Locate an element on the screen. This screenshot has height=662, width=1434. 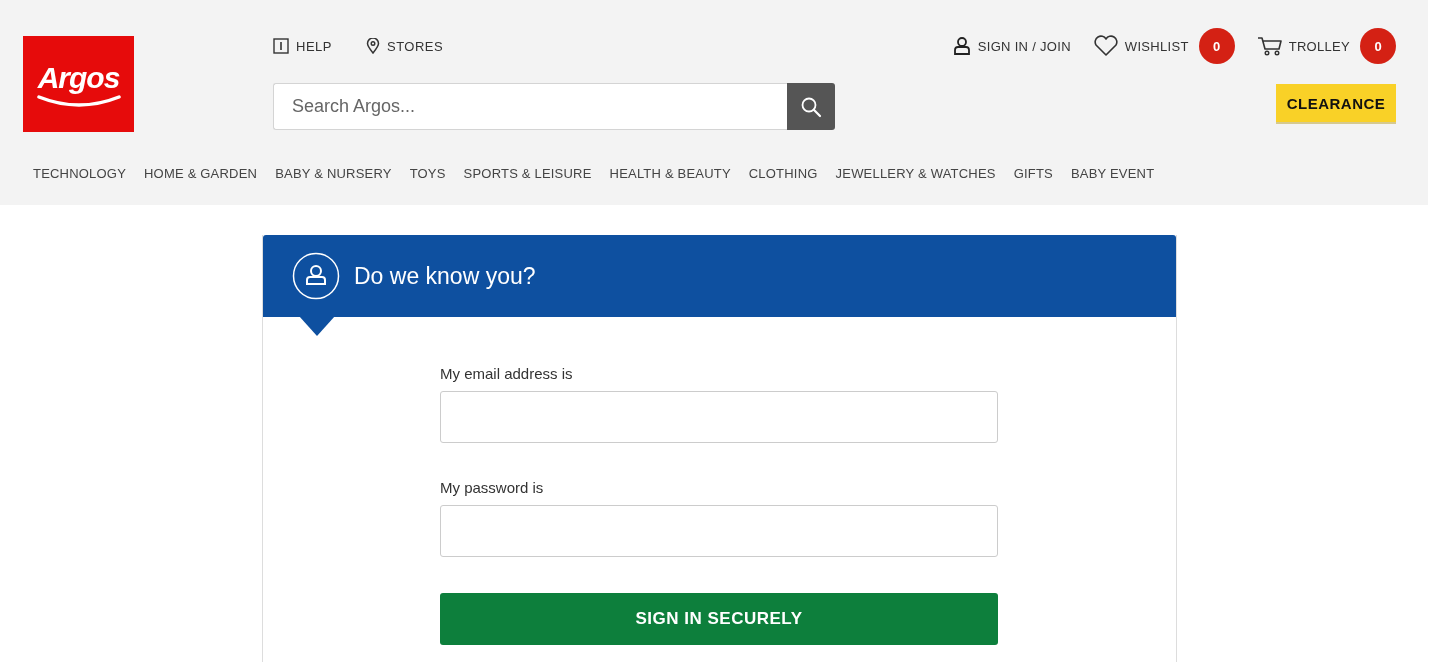
utility-link: HELP is located at coordinates (302, 46).